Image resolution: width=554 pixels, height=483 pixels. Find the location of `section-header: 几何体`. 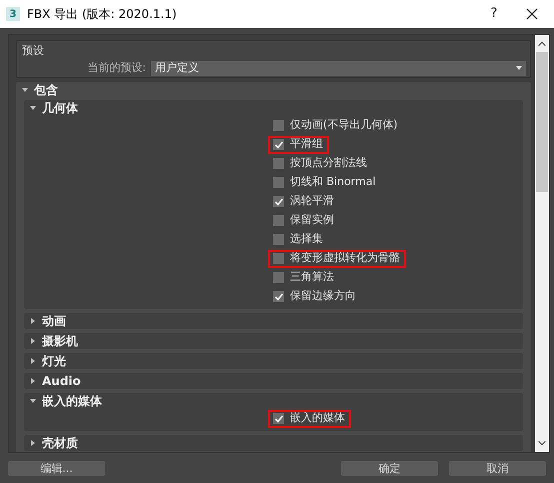

section-header: 几何体 is located at coordinates (273, 108).